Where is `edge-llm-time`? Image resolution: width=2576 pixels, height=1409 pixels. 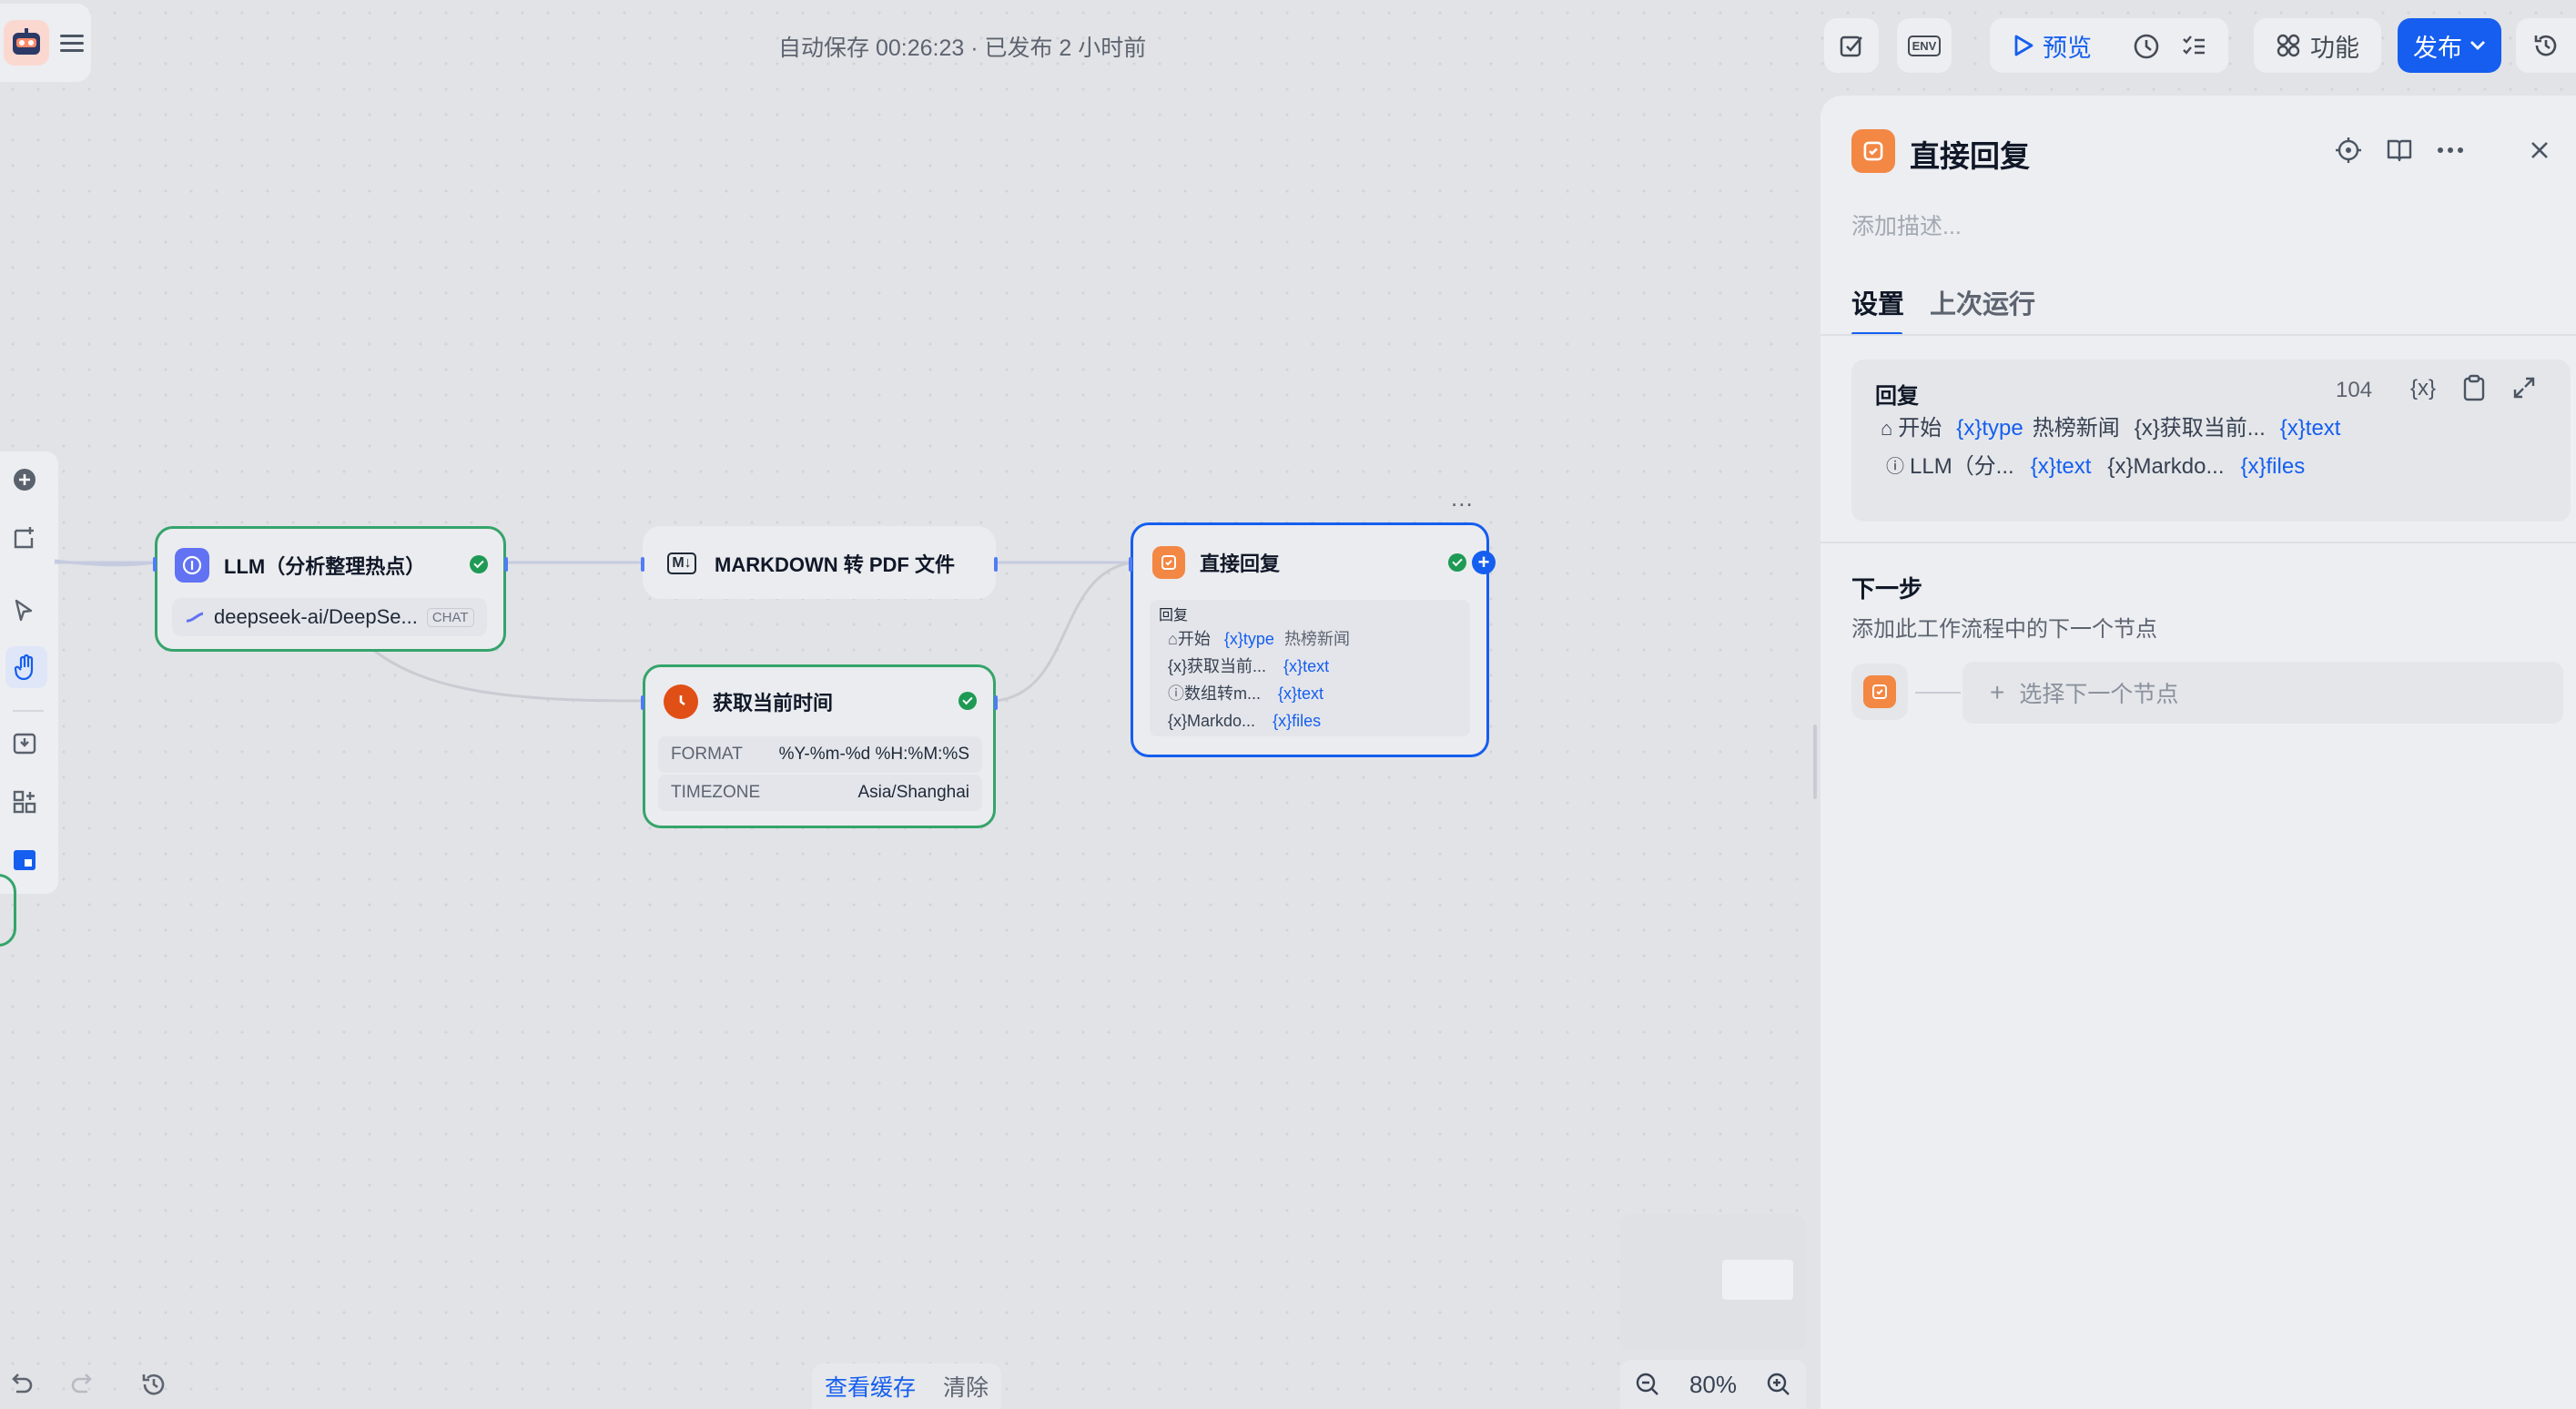 edge-llm-time is located at coordinates (508, 675).